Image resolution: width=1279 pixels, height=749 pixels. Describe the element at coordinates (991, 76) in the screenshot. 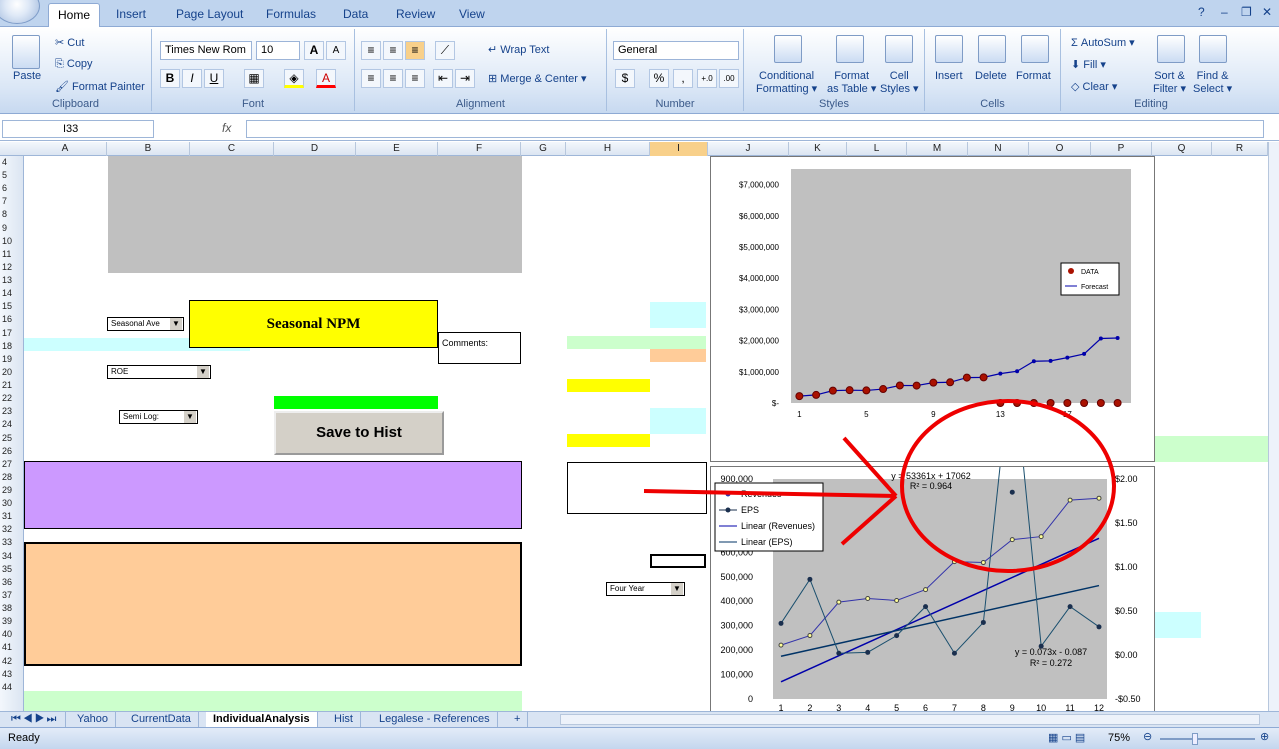

I see `delete-button: Delete` at that location.